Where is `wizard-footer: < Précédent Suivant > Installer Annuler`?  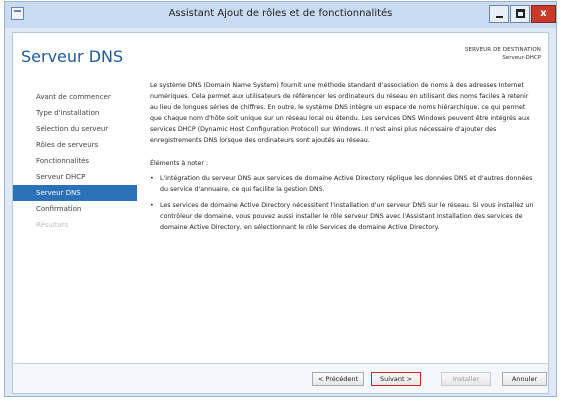
wizard-footer: < Précédent Suivant > Installer Annuler is located at coordinates (280, 378).